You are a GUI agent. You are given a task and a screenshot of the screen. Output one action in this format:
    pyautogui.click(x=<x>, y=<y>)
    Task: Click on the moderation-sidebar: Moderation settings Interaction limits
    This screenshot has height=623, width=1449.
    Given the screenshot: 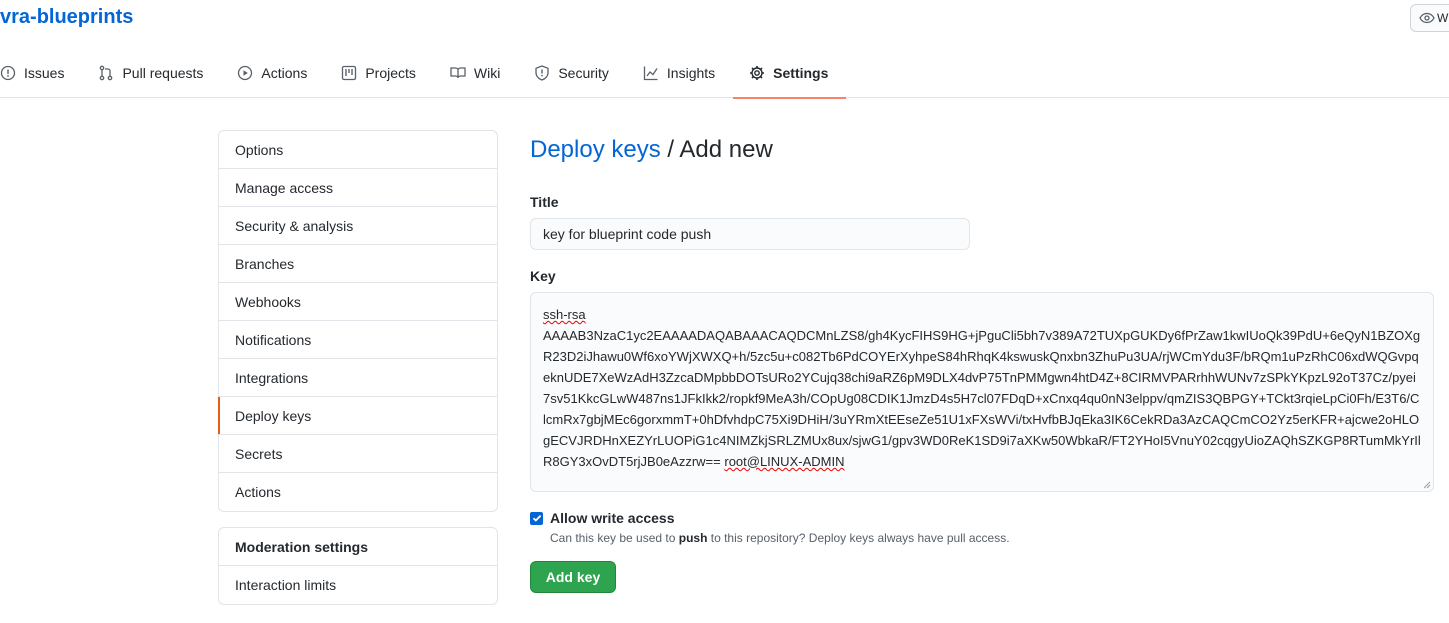 What is the action you would take?
    pyautogui.click(x=358, y=566)
    